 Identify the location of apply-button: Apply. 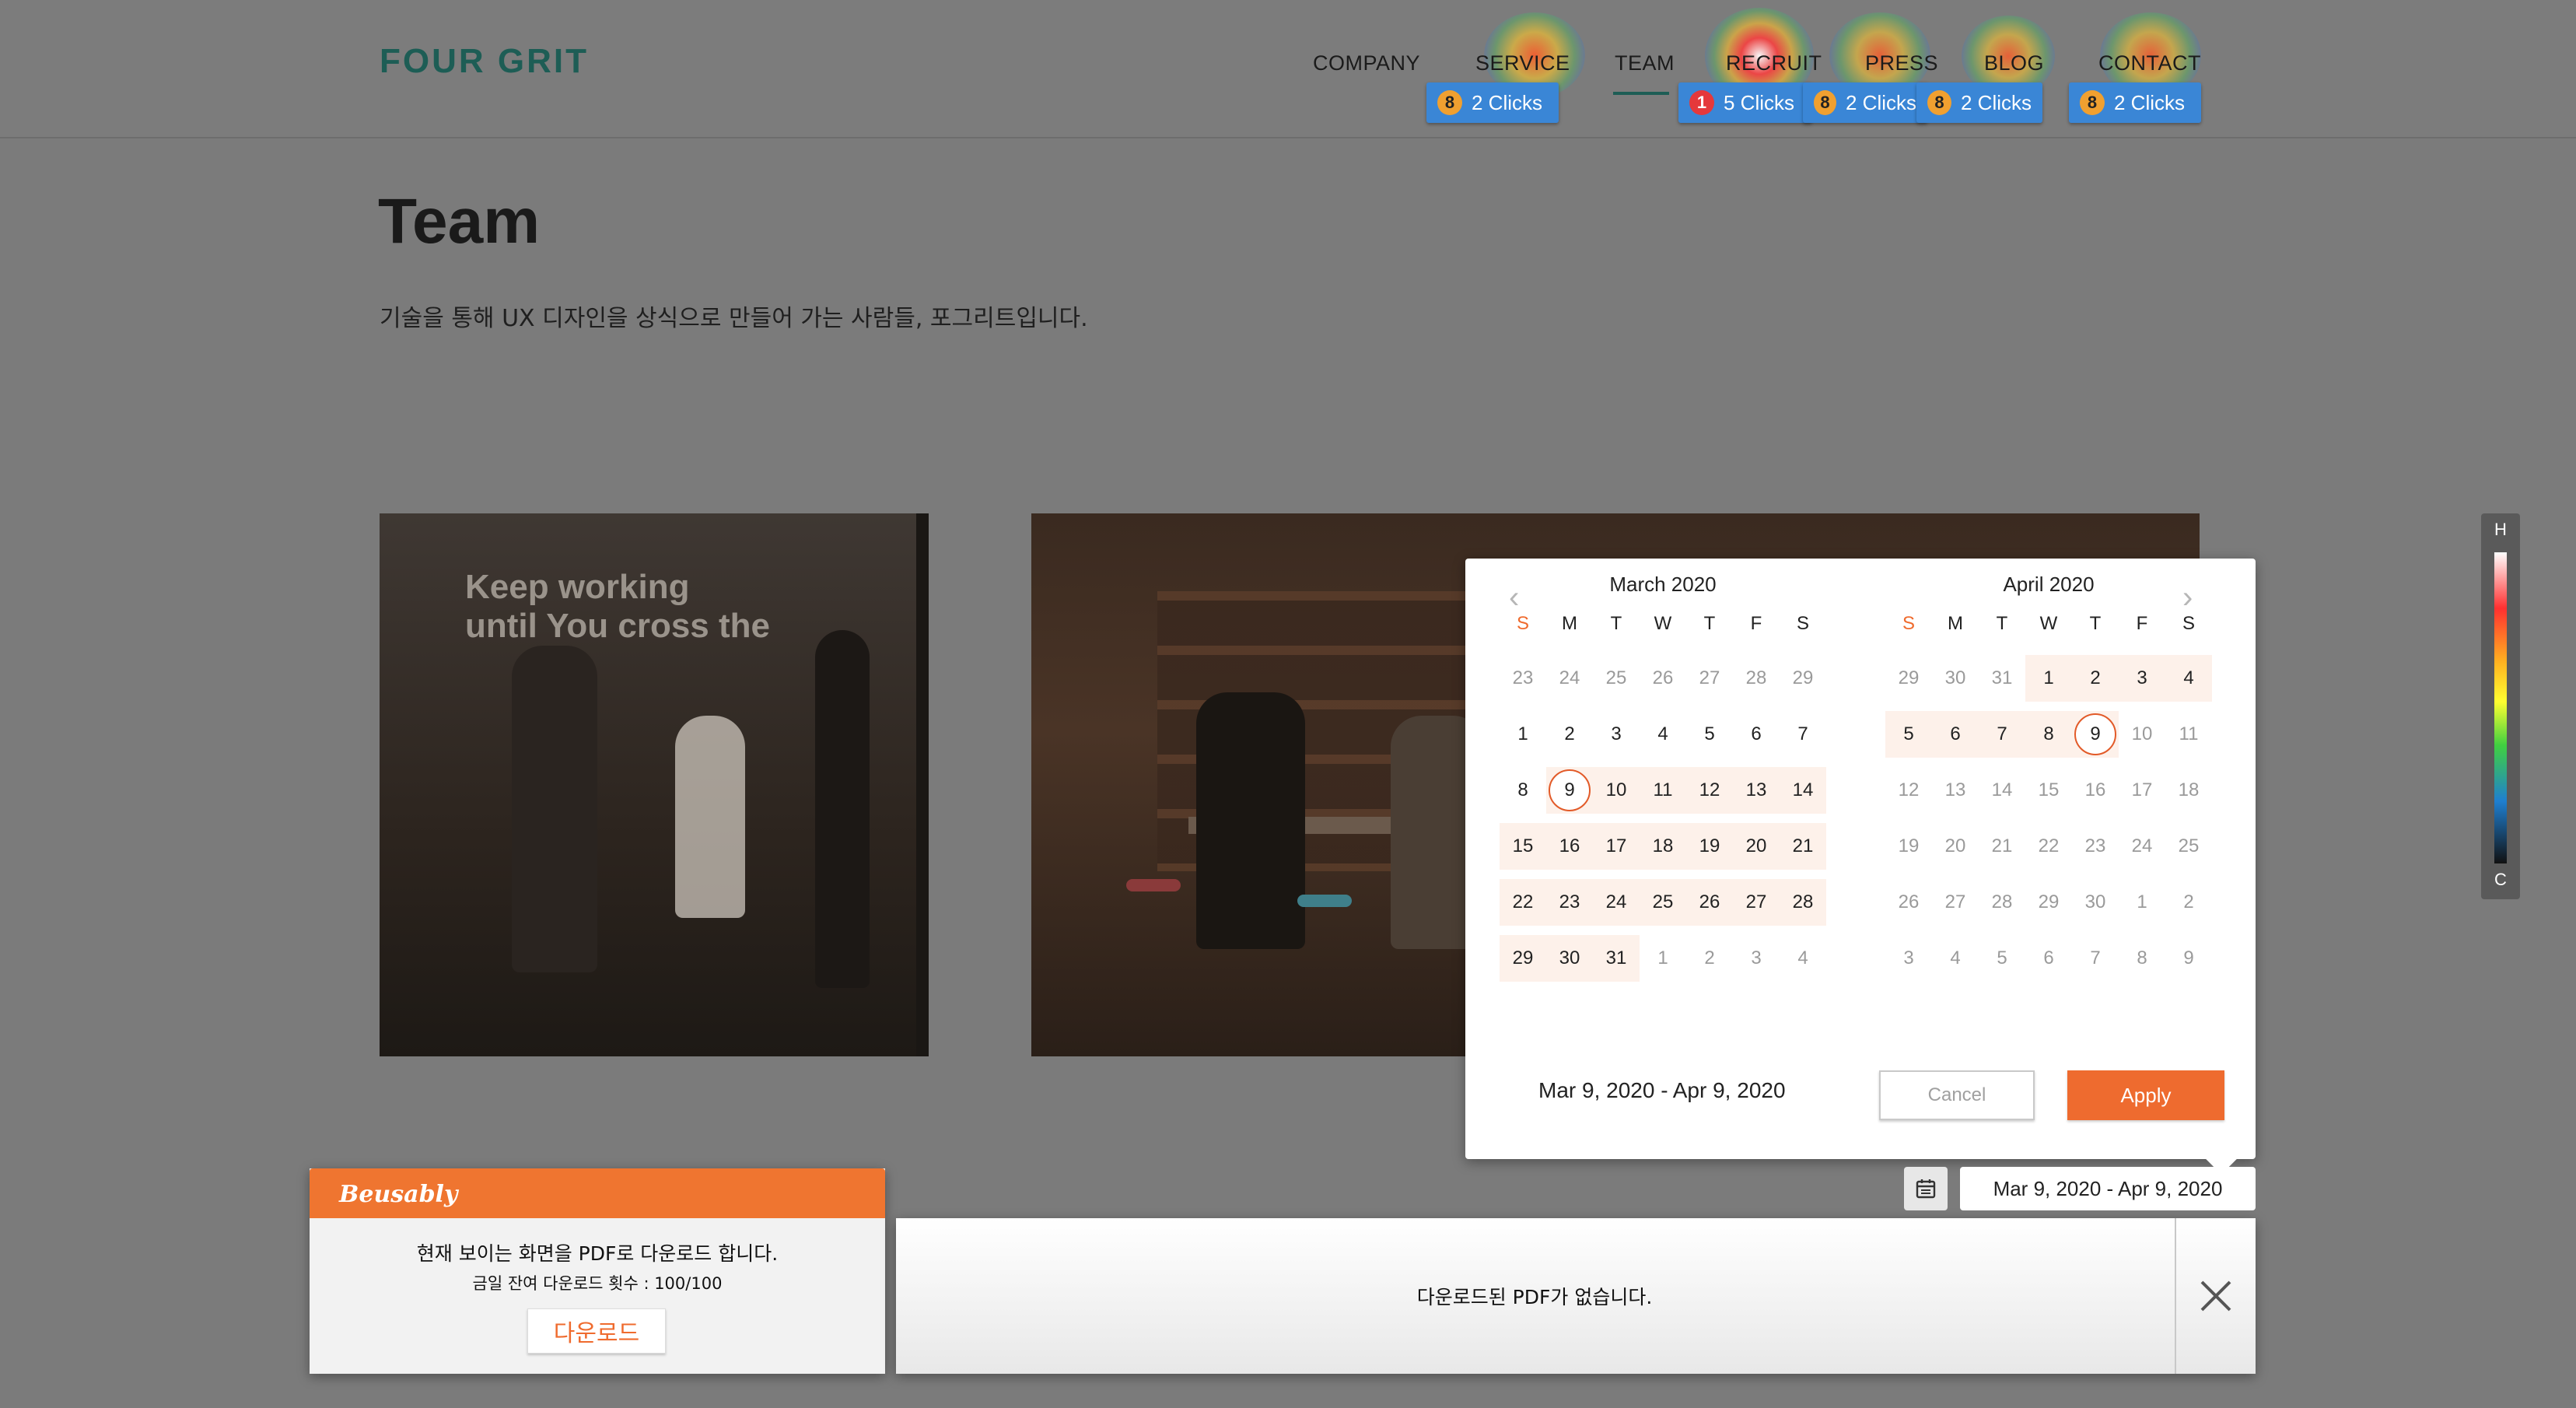
(2145, 1095).